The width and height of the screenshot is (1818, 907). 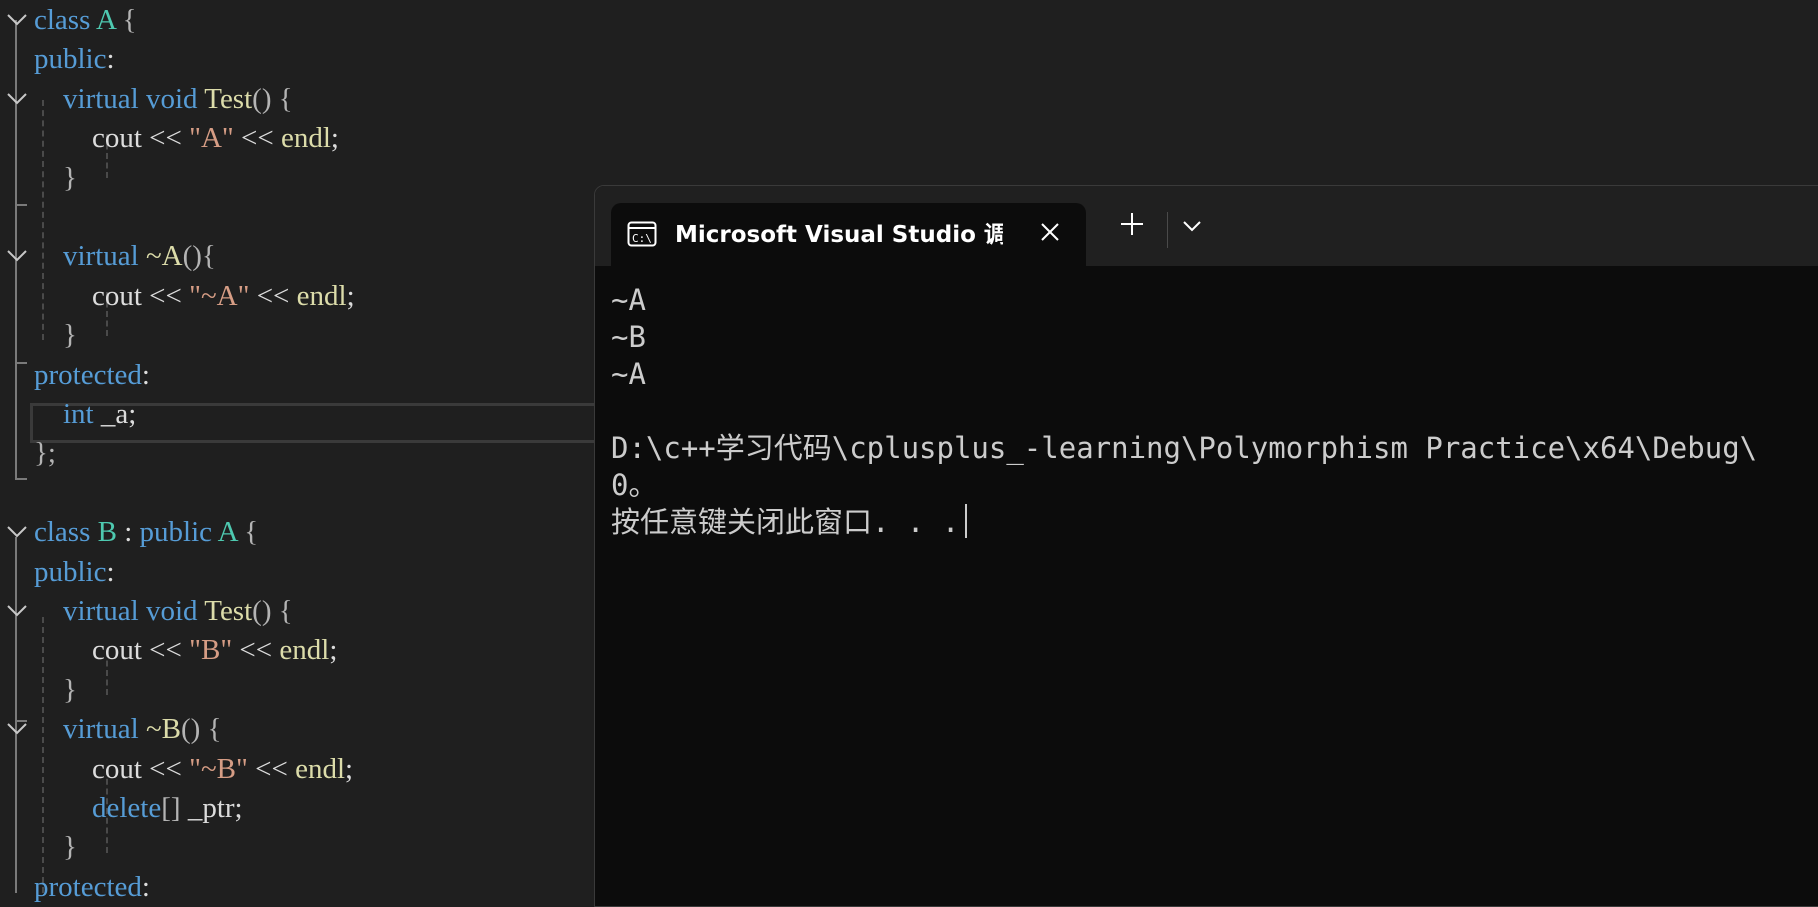 I want to click on code-text: public:, so click(x=74, y=59).